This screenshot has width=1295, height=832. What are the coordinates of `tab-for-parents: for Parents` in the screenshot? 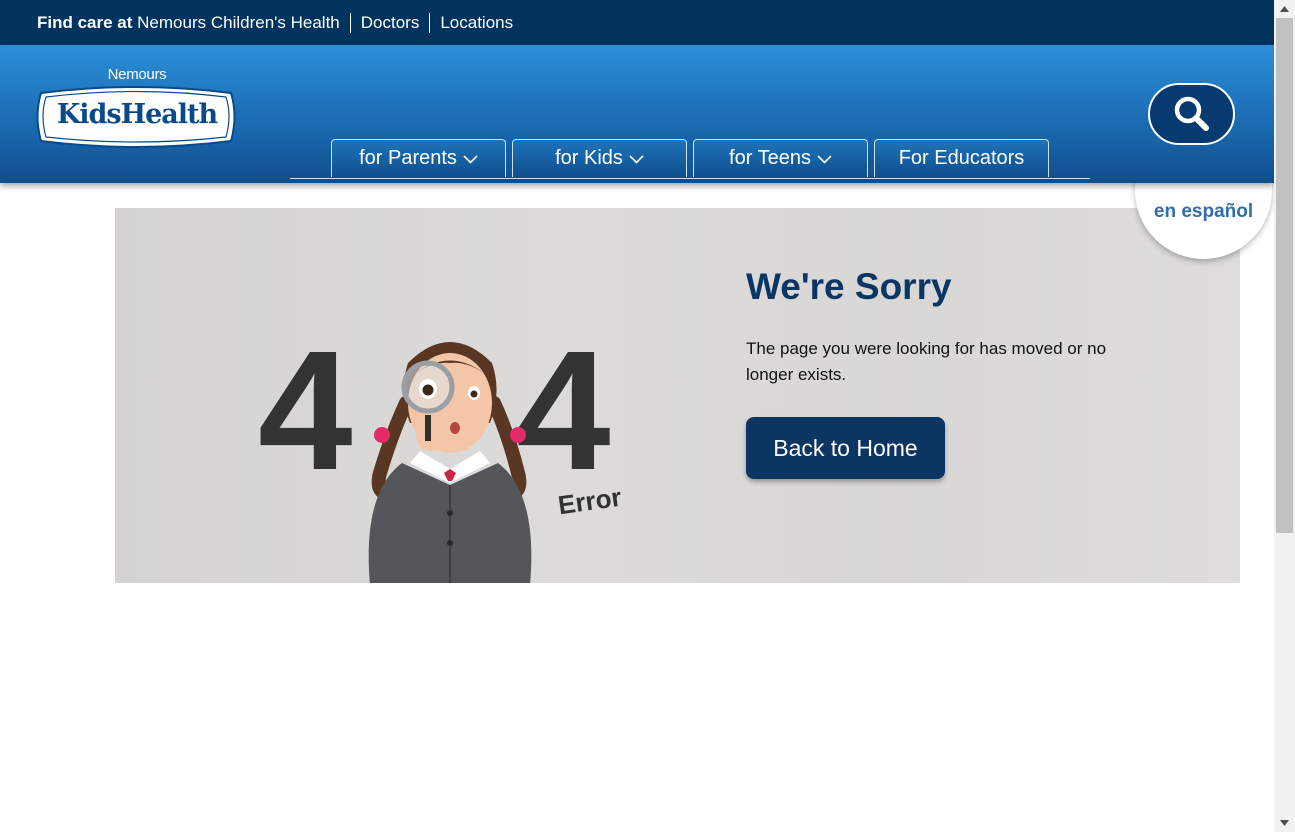 It's located at (418, 158).